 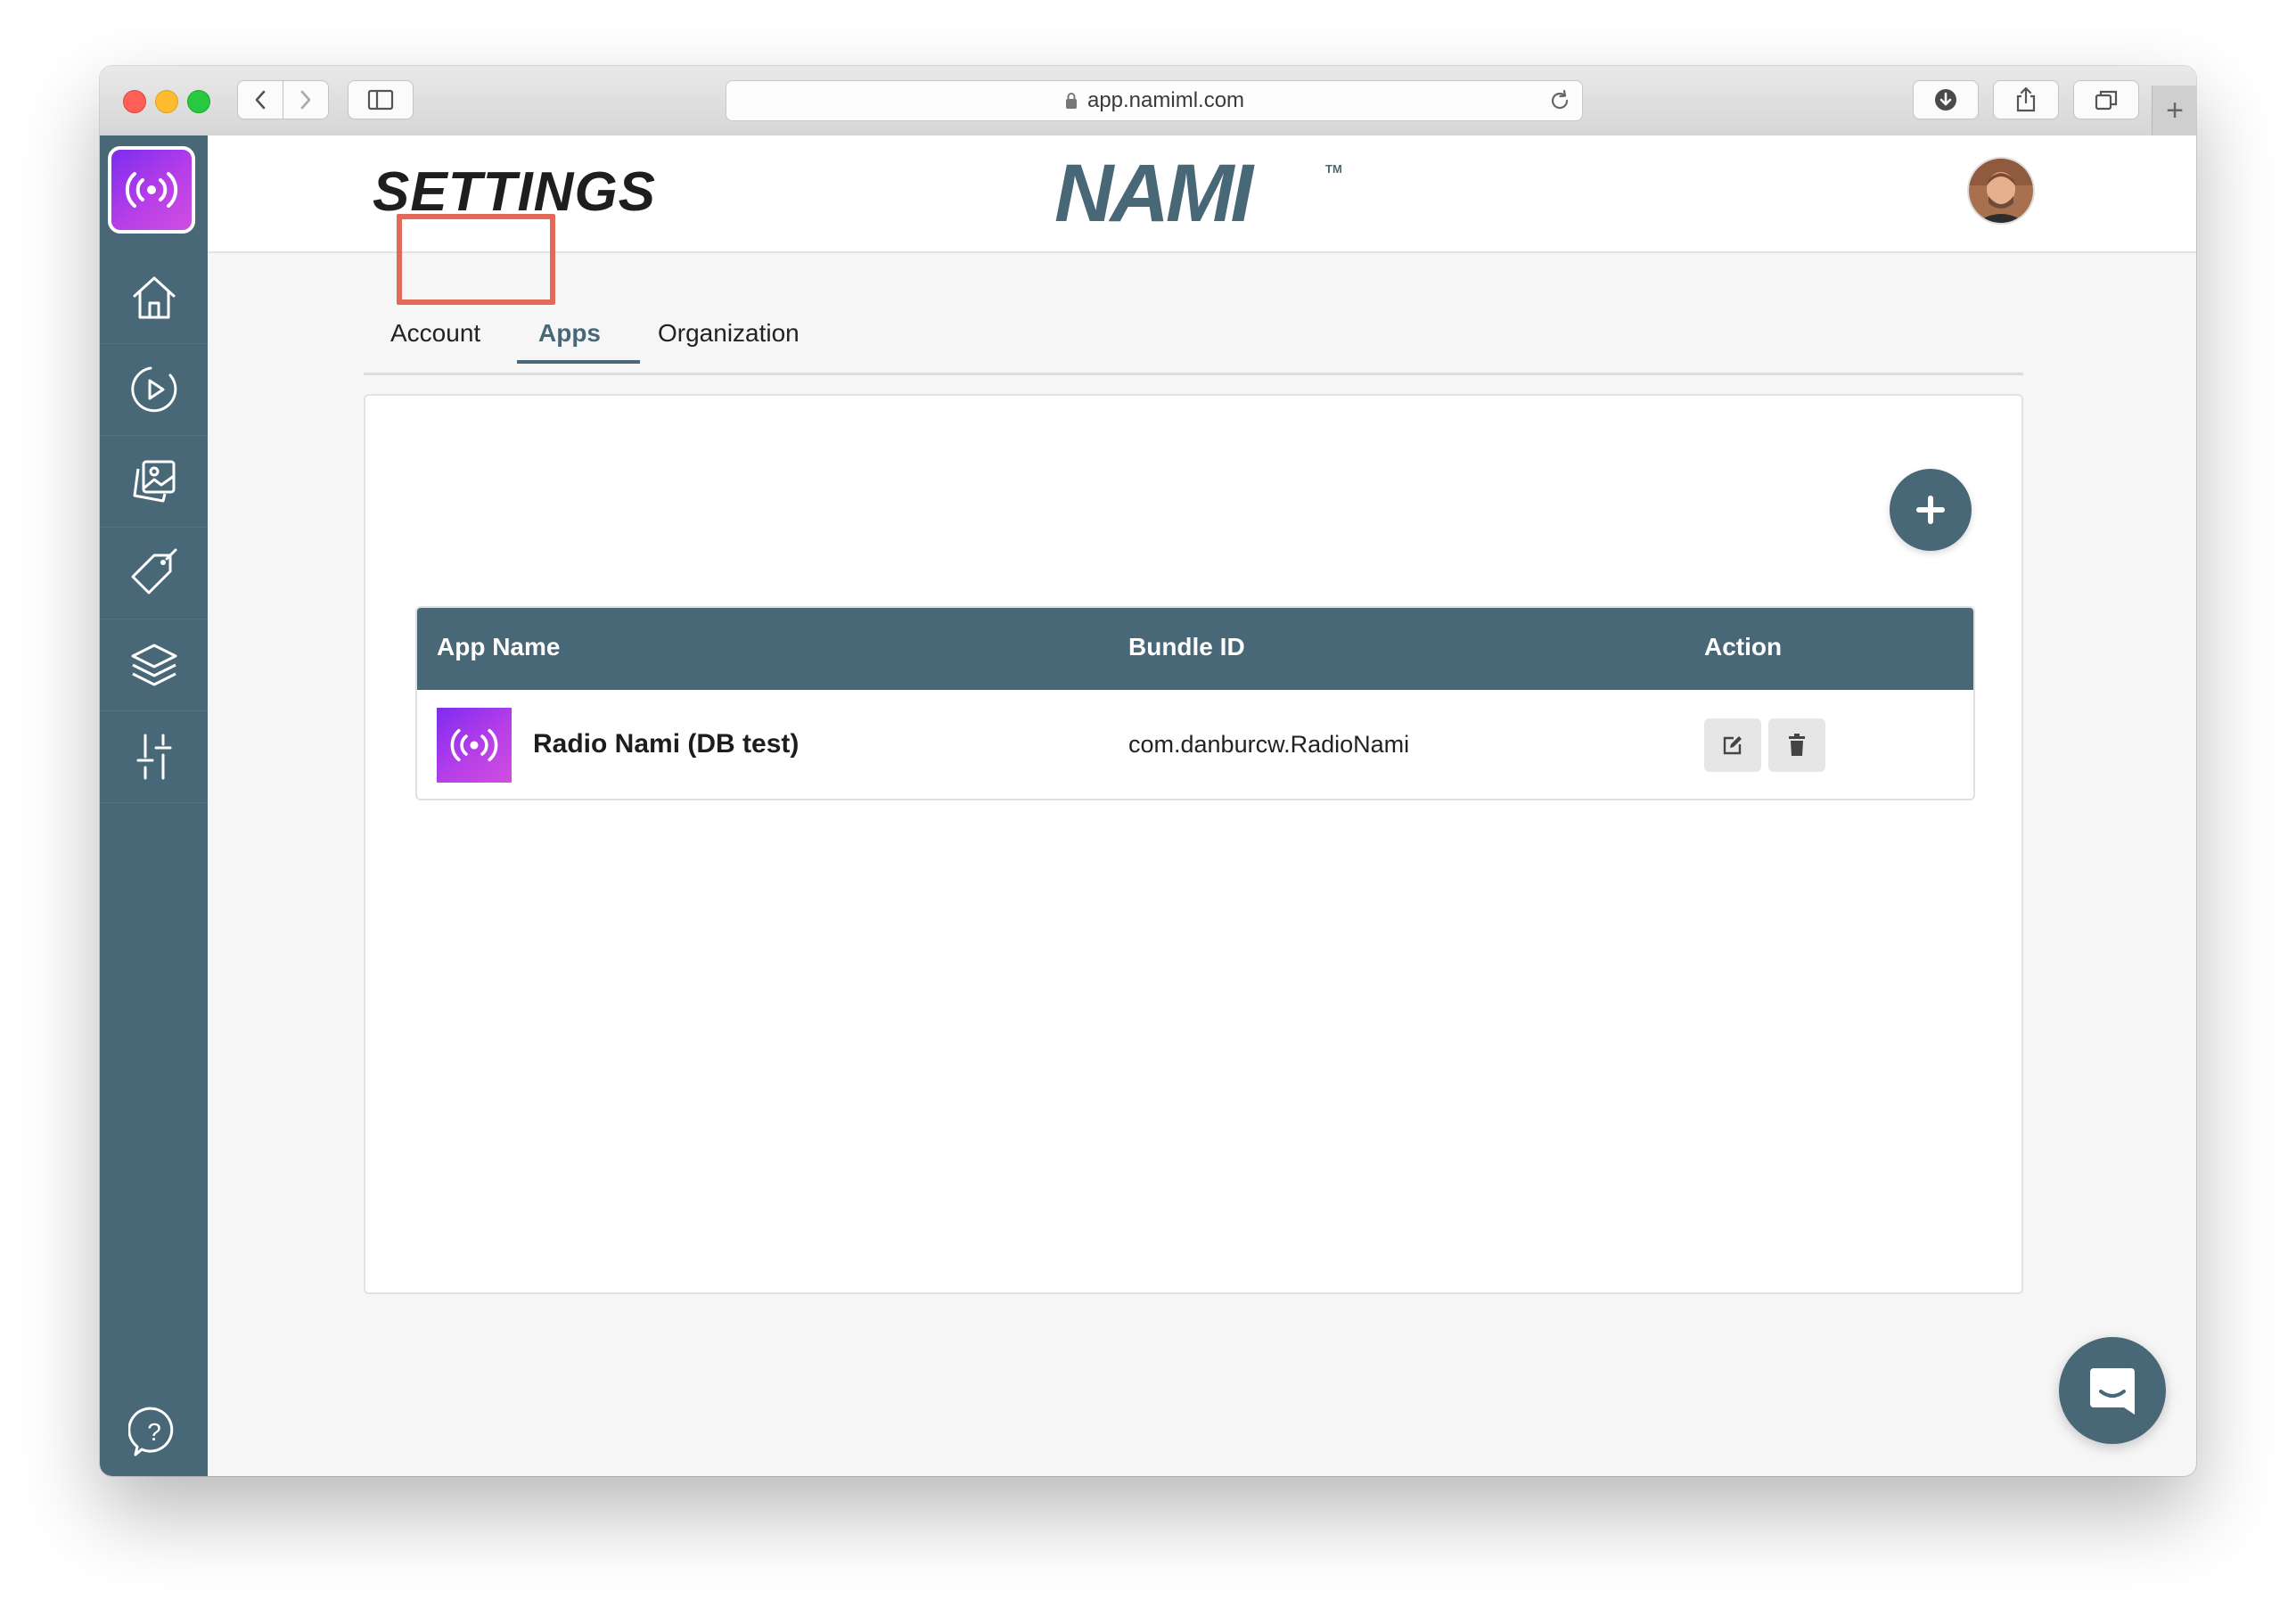 I want to click on sidebar-item-gallery, so click(x=154, y=482).